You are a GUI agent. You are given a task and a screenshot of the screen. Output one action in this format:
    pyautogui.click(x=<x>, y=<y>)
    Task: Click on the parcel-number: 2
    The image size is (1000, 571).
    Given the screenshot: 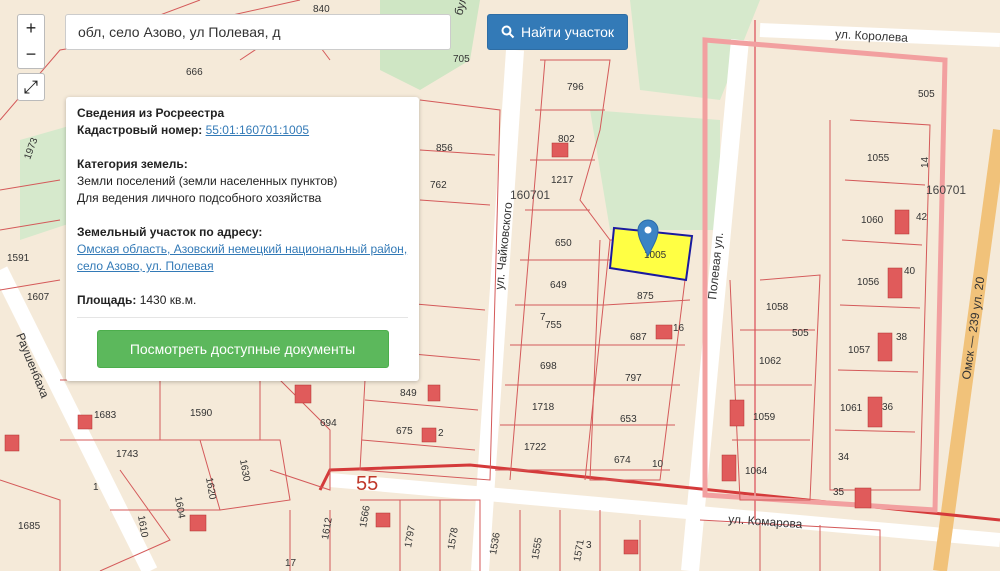 What is the action you would take?
    pyautogui.click(x=441, y=433)
    